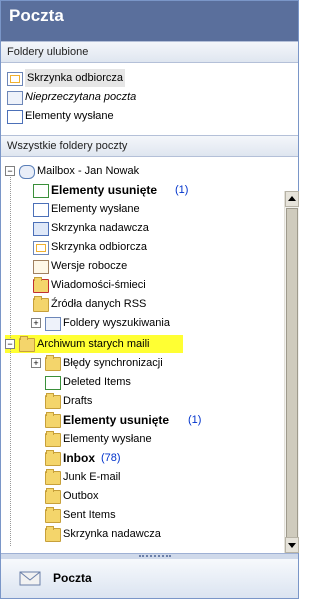 Image resolution: width=320 pixels, height=599 pixels. What do you see at coordinates (89, 515) in the screenshot?
I see `folder-label: Sent Items` at bounding box center [89, 515].